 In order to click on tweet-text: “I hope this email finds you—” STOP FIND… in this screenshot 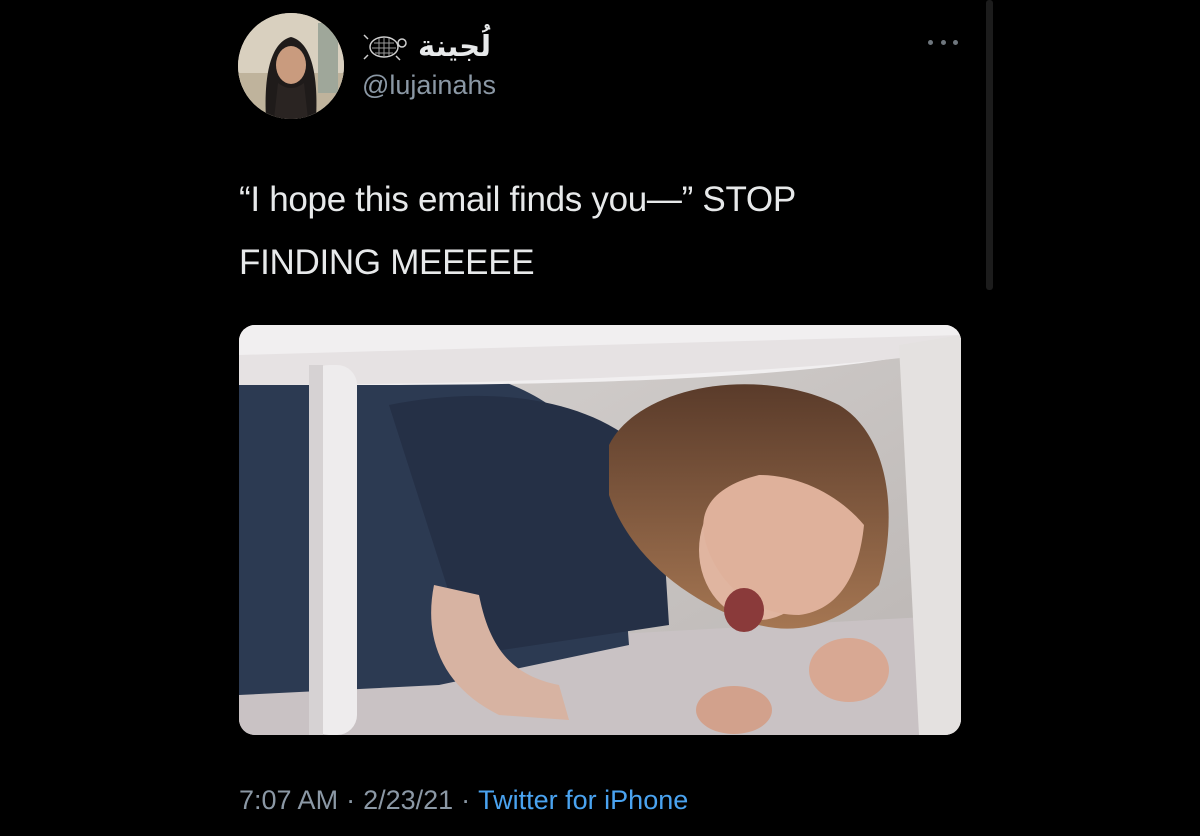, I will do `click(517, 231)`.